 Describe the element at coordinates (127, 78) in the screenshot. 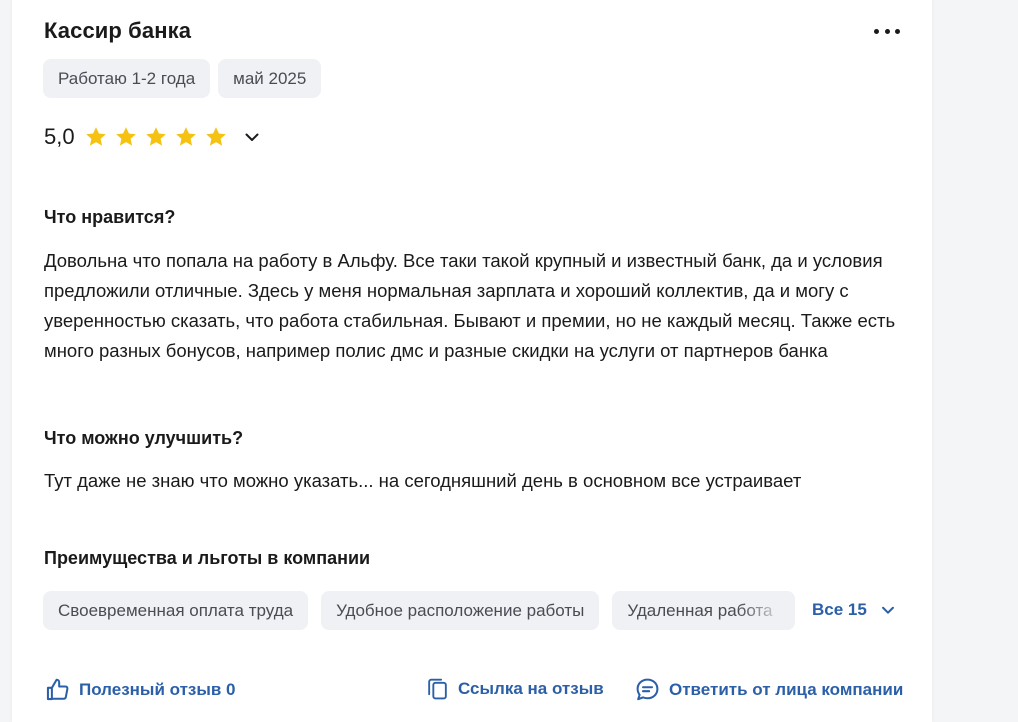

I see `tag-experience: Работаю 1-2 года` at that location.